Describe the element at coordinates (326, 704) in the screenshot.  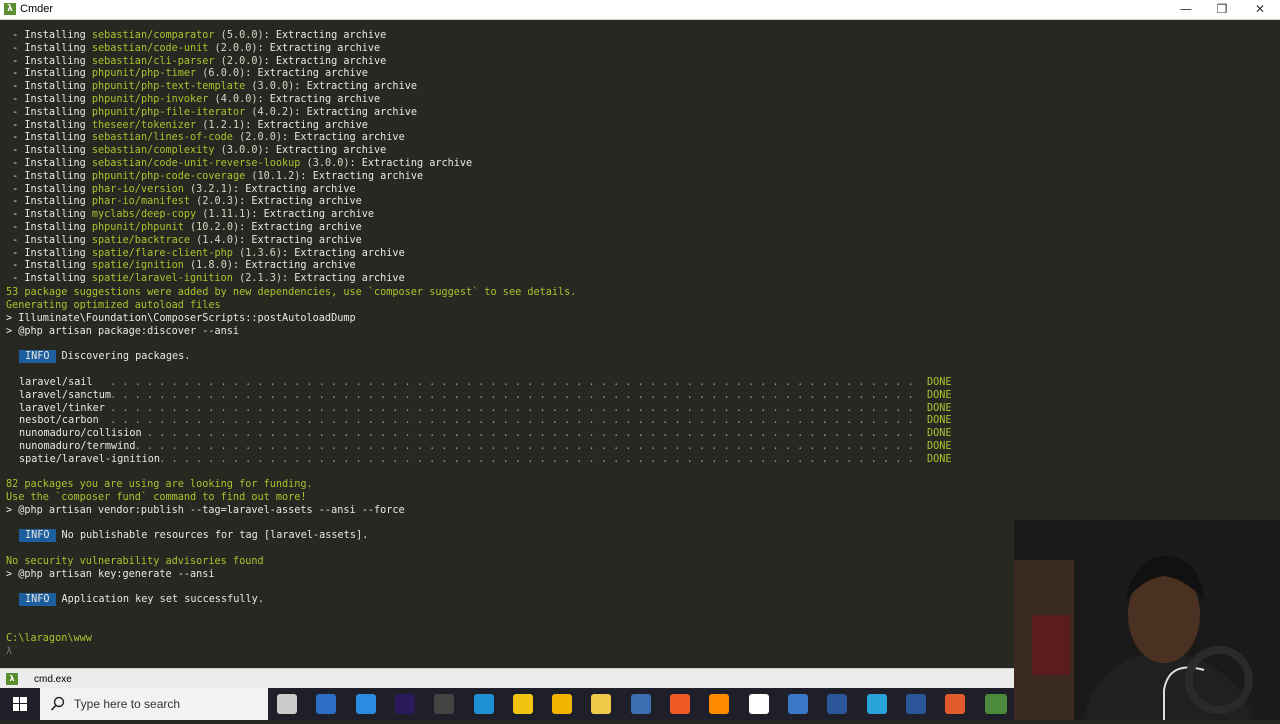
I see `file-icon` at that location.